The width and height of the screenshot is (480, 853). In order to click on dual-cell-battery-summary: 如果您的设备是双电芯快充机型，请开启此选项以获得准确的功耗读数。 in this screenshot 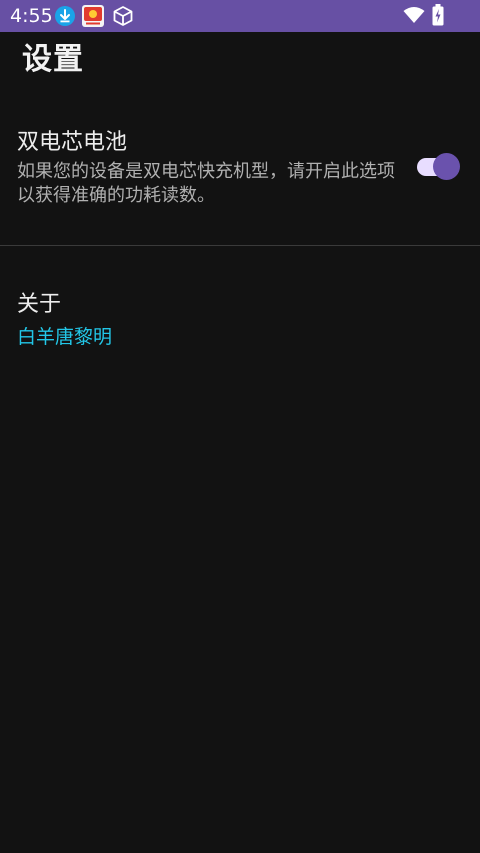, I will do `click(206, 183)`.